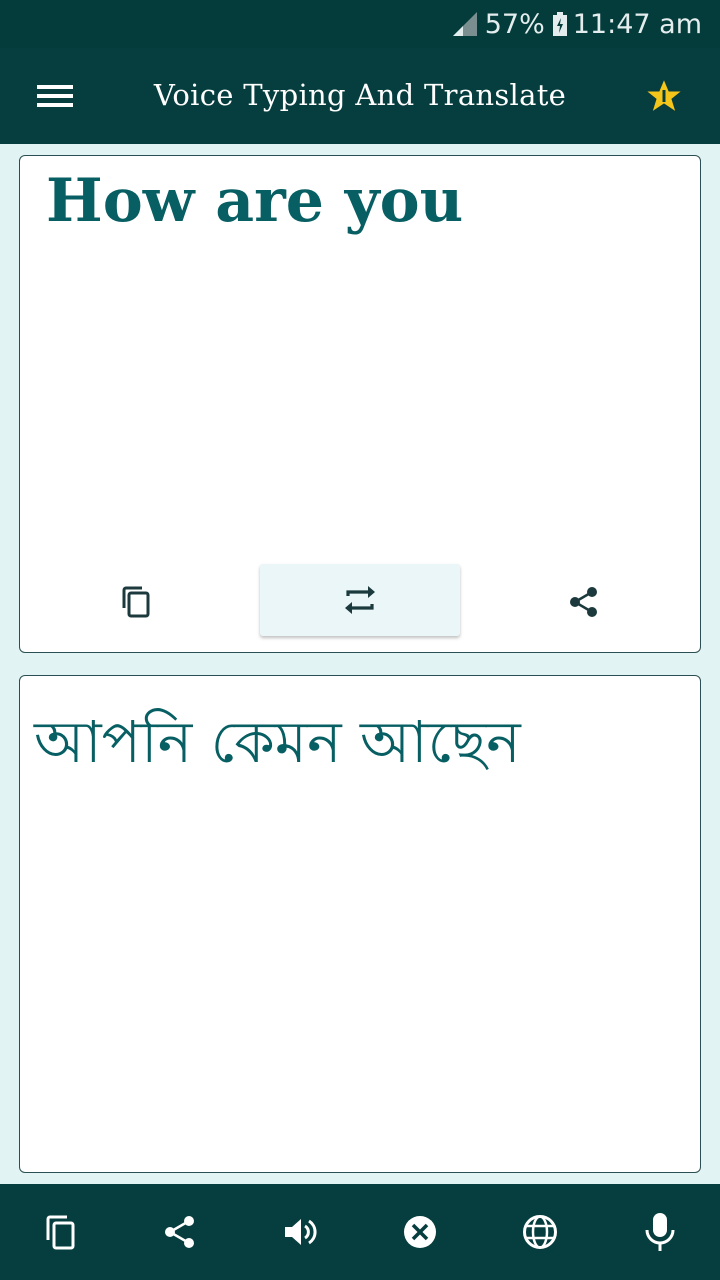 Image resolution: width=720 pixels, height=1280 pixels. What do you see at coordinates (664, 96) in the screenshot?
I see `star-icon` at bounding box center [664, 96].